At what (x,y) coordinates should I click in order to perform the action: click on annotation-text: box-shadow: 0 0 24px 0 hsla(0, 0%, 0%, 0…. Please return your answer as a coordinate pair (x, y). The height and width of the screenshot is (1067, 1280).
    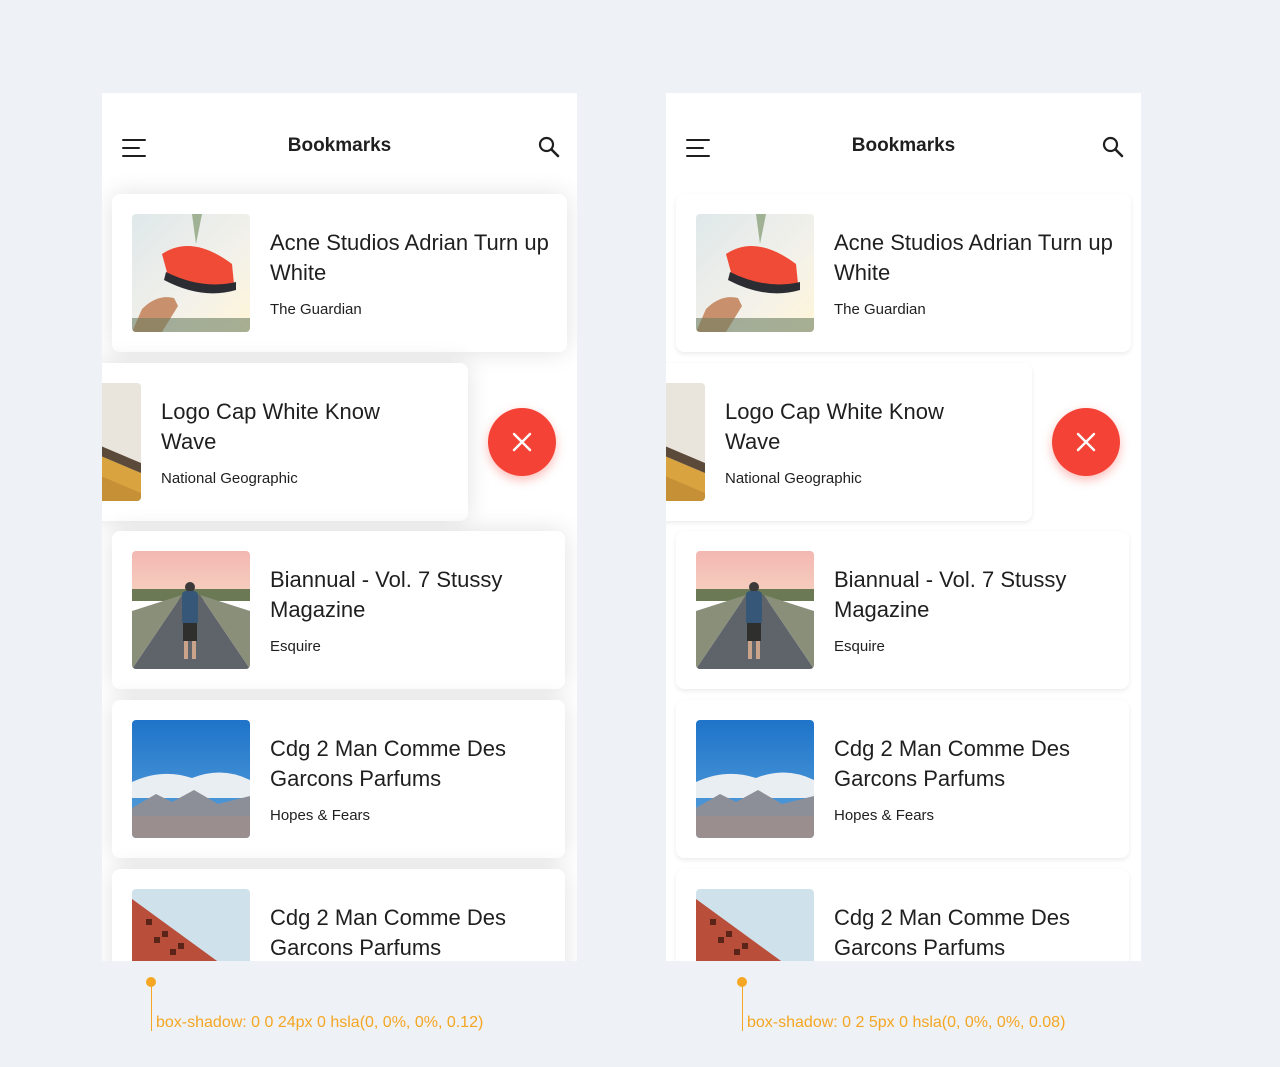
    Looking at the image, I should click on (320, 1022).